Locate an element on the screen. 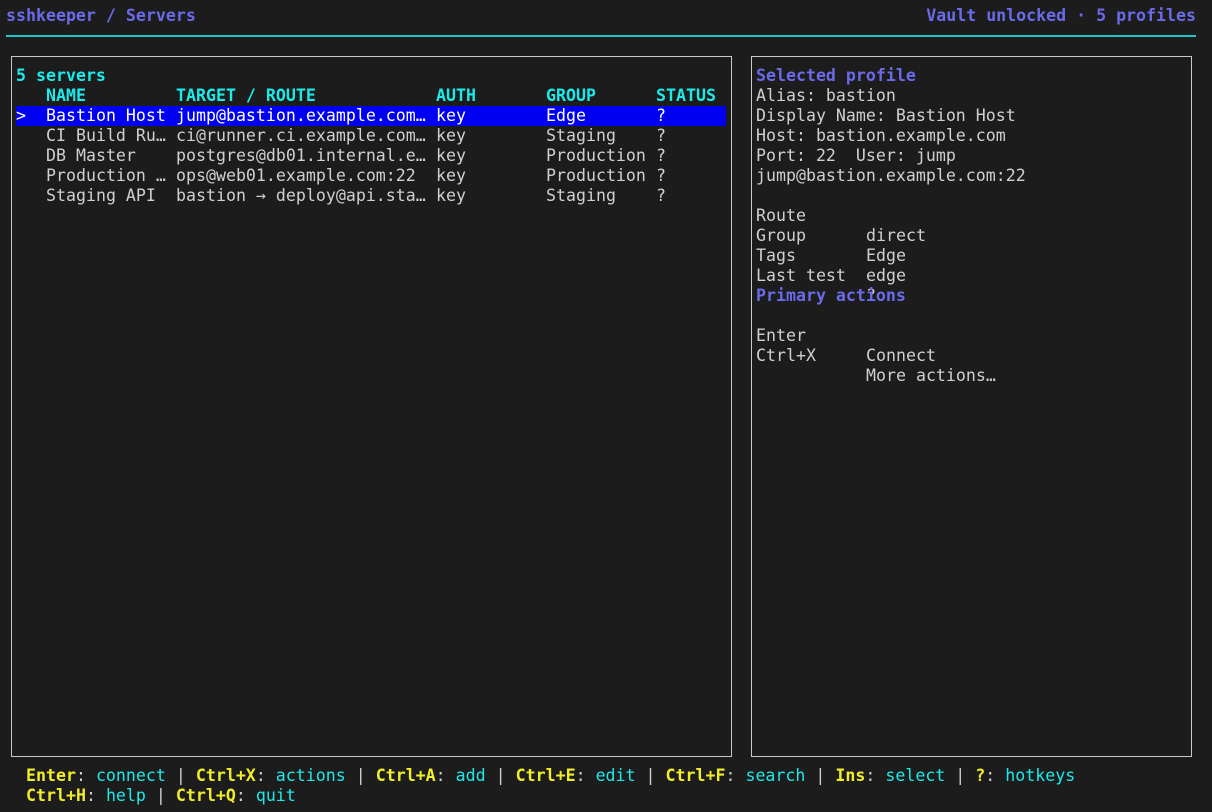 The height and width of the screenshot is (812, 1212). title-divider is located at coordinates (601, 36).